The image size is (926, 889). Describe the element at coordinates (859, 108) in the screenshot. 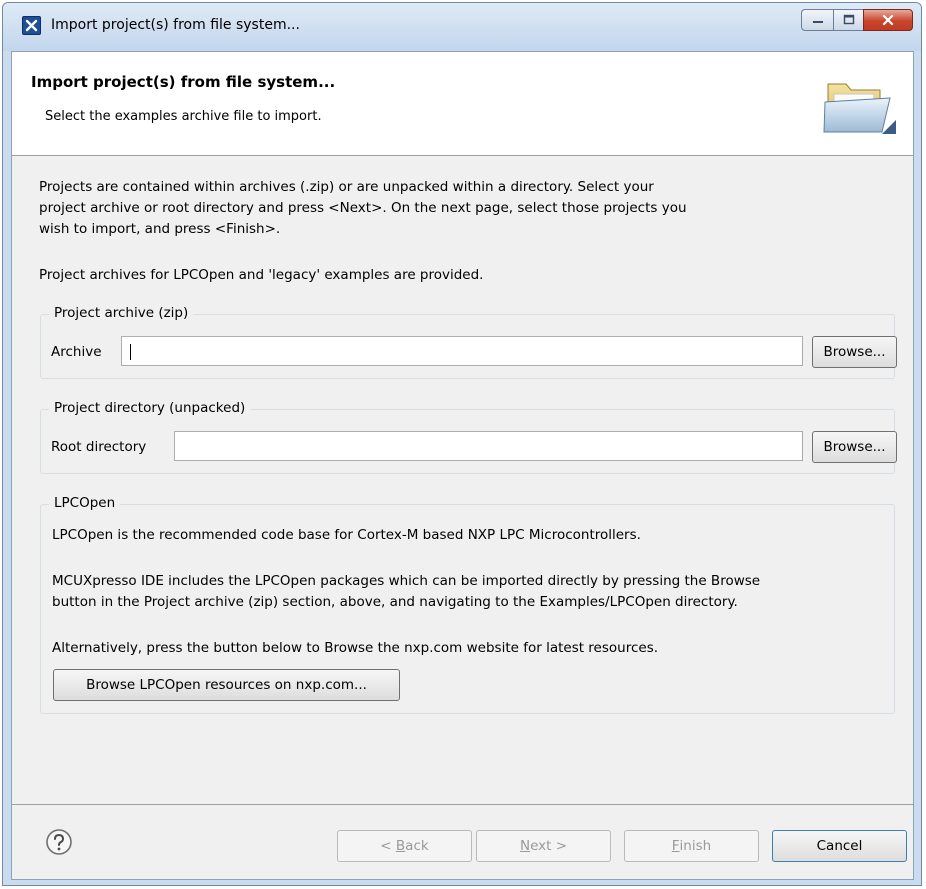

I see `folder-open-icon` at that location.